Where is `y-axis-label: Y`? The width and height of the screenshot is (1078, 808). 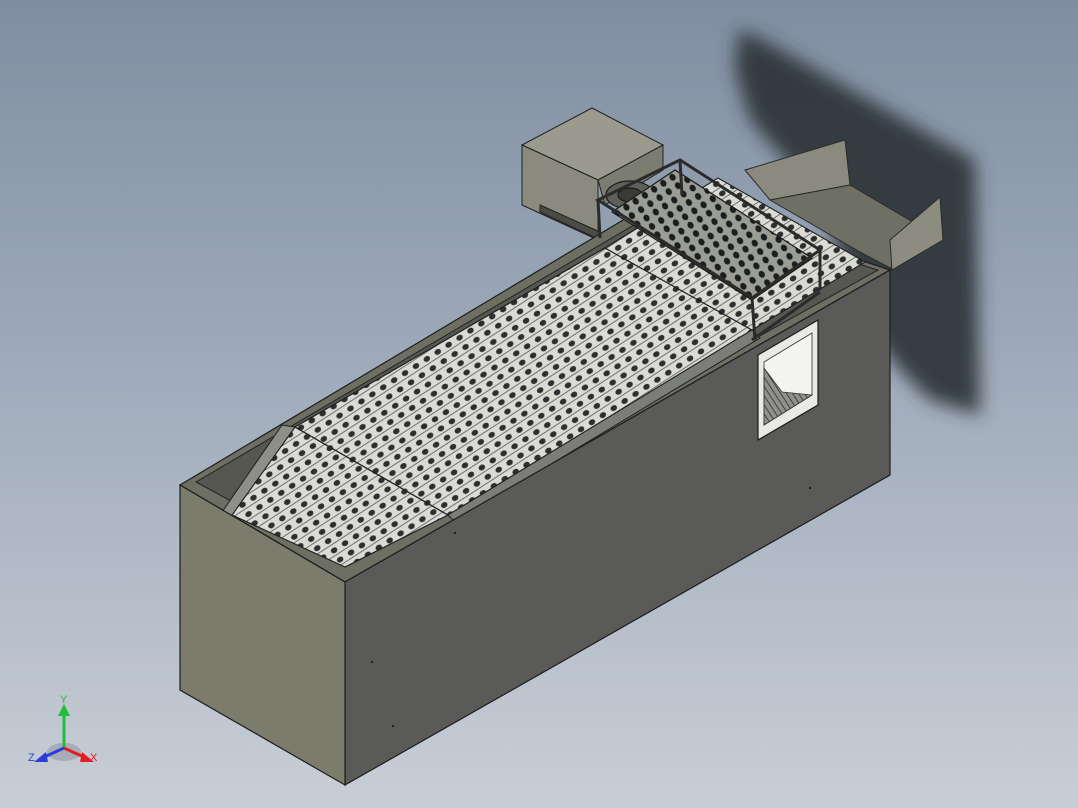
y-axis-label: Y is located at coordinates (64, 700).